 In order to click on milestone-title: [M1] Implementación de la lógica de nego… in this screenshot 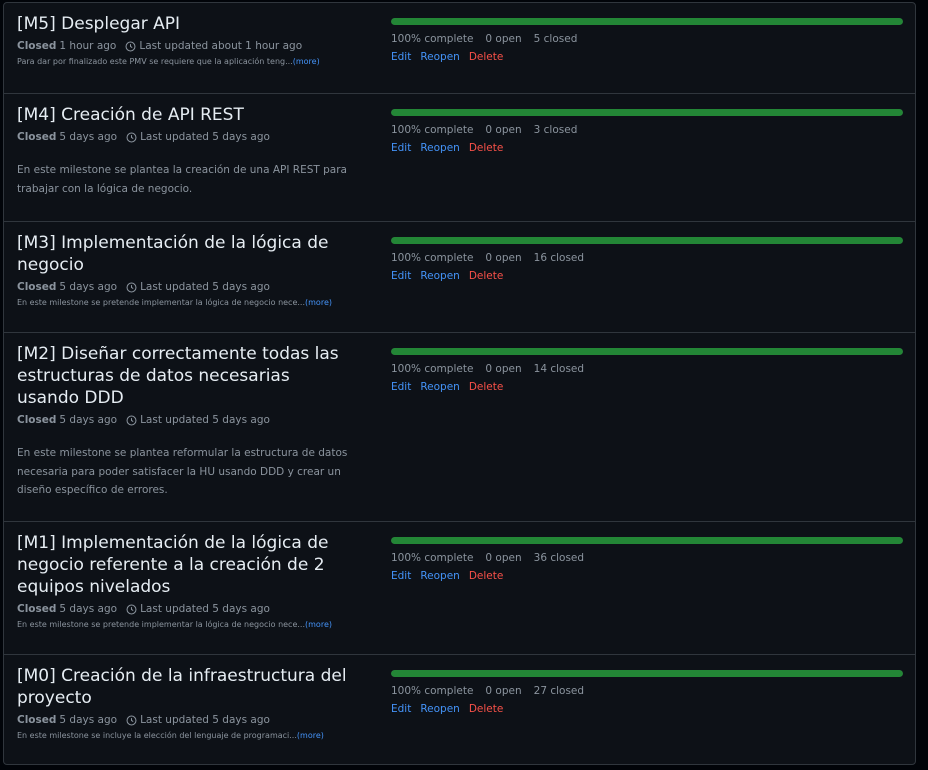, I will do `click(187, 565)`.